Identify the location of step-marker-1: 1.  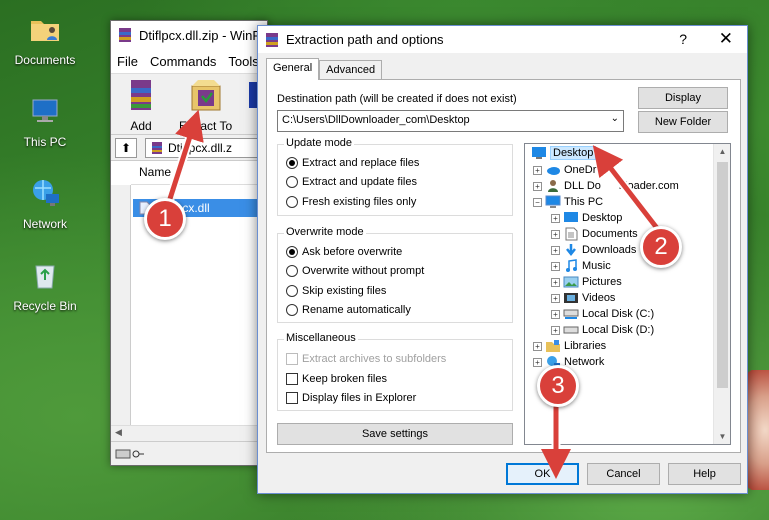
(165, 219).